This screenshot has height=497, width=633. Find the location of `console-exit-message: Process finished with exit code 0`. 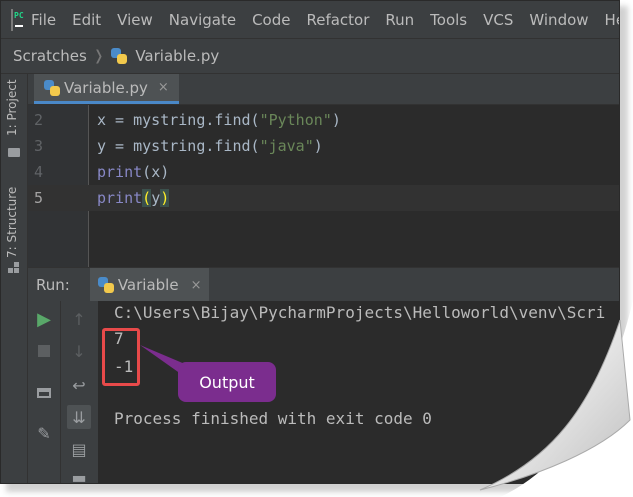

console-exit-message: Process finished with exit code 0 is located at coordinates (273, 418).